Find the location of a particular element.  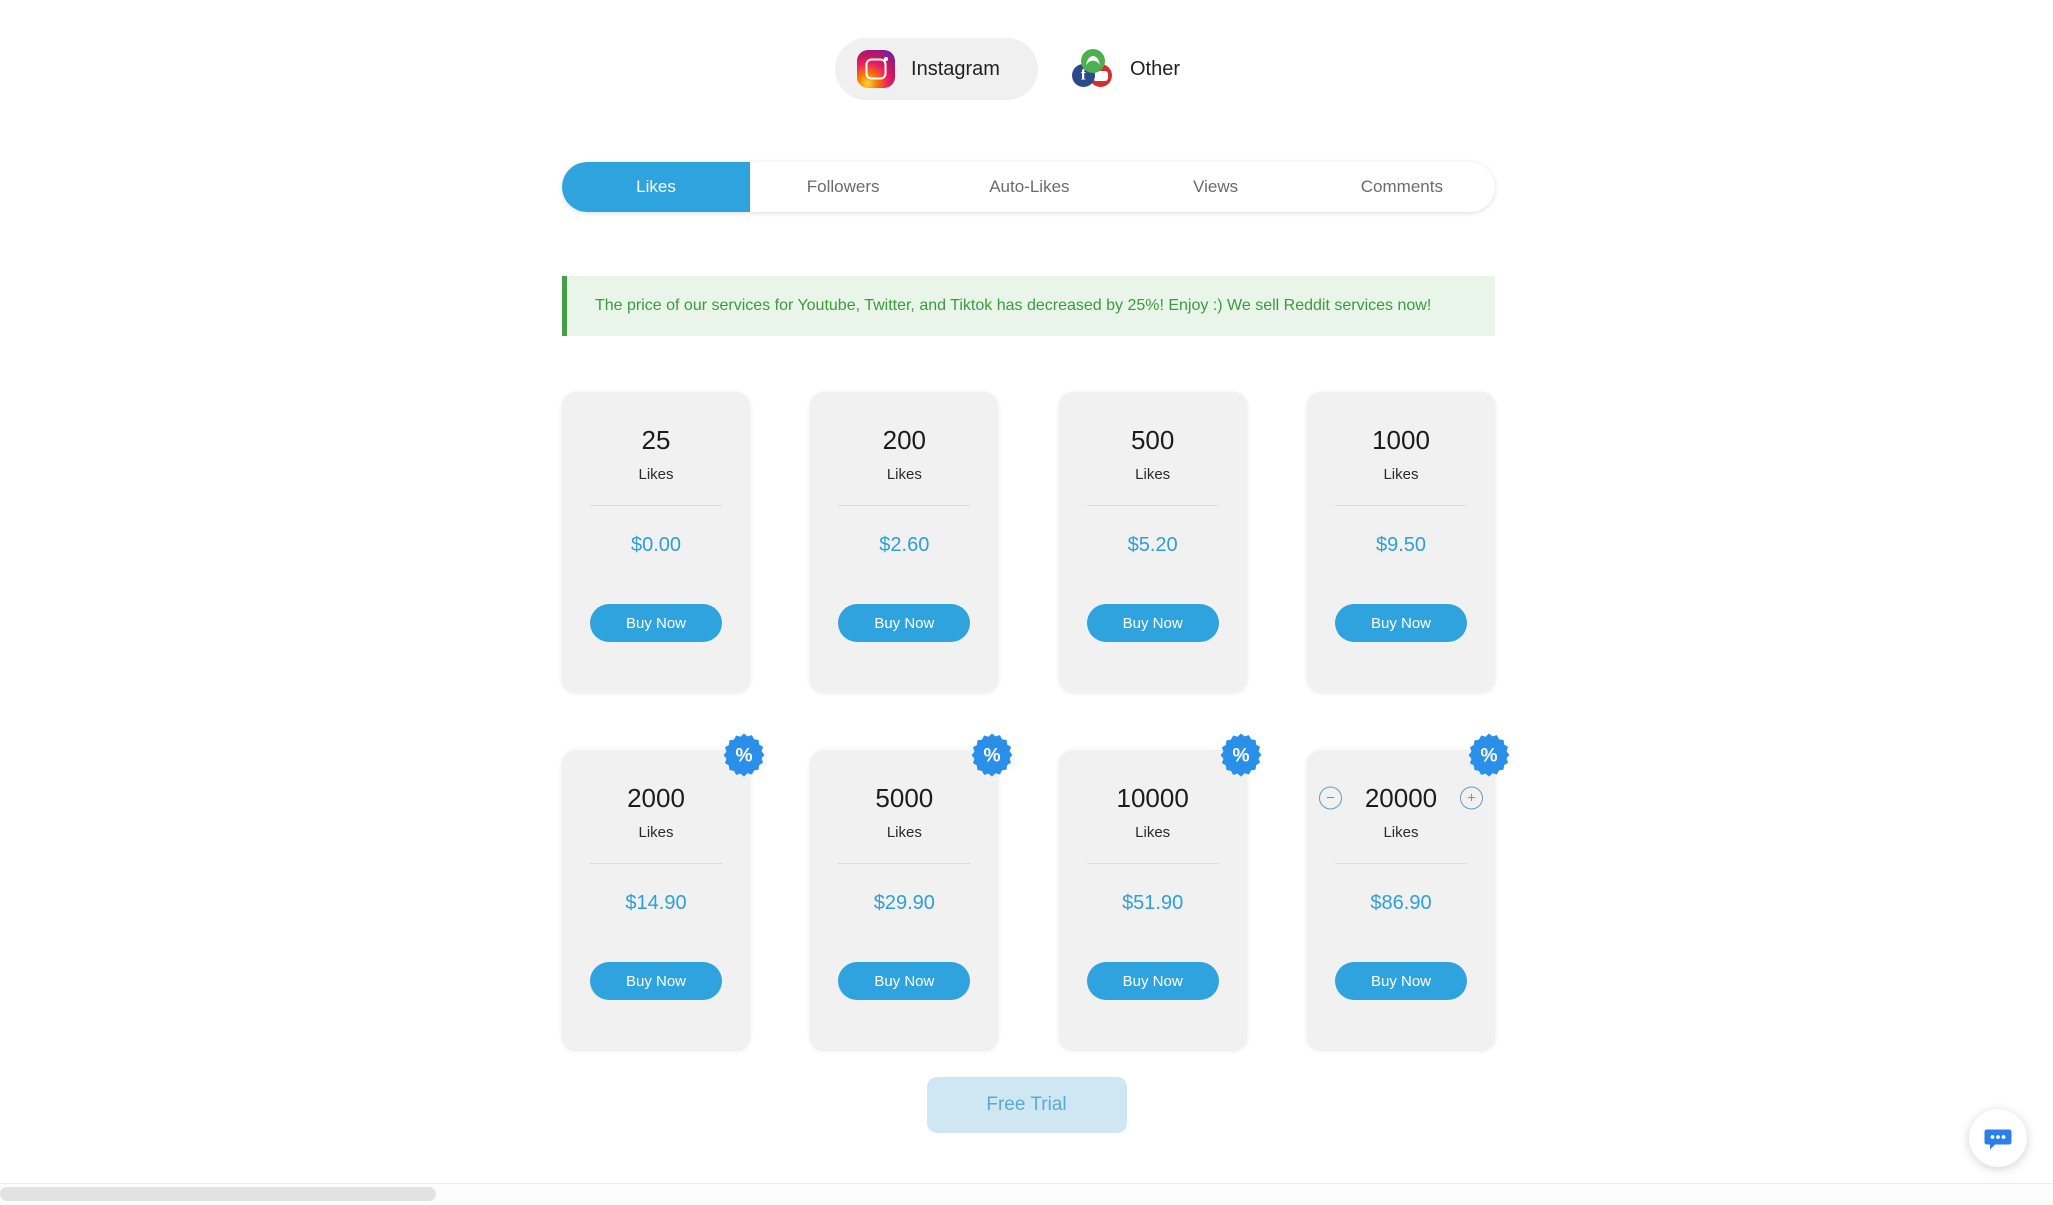

quantity-decrease-button: − is located at coordinates (1330, 798).